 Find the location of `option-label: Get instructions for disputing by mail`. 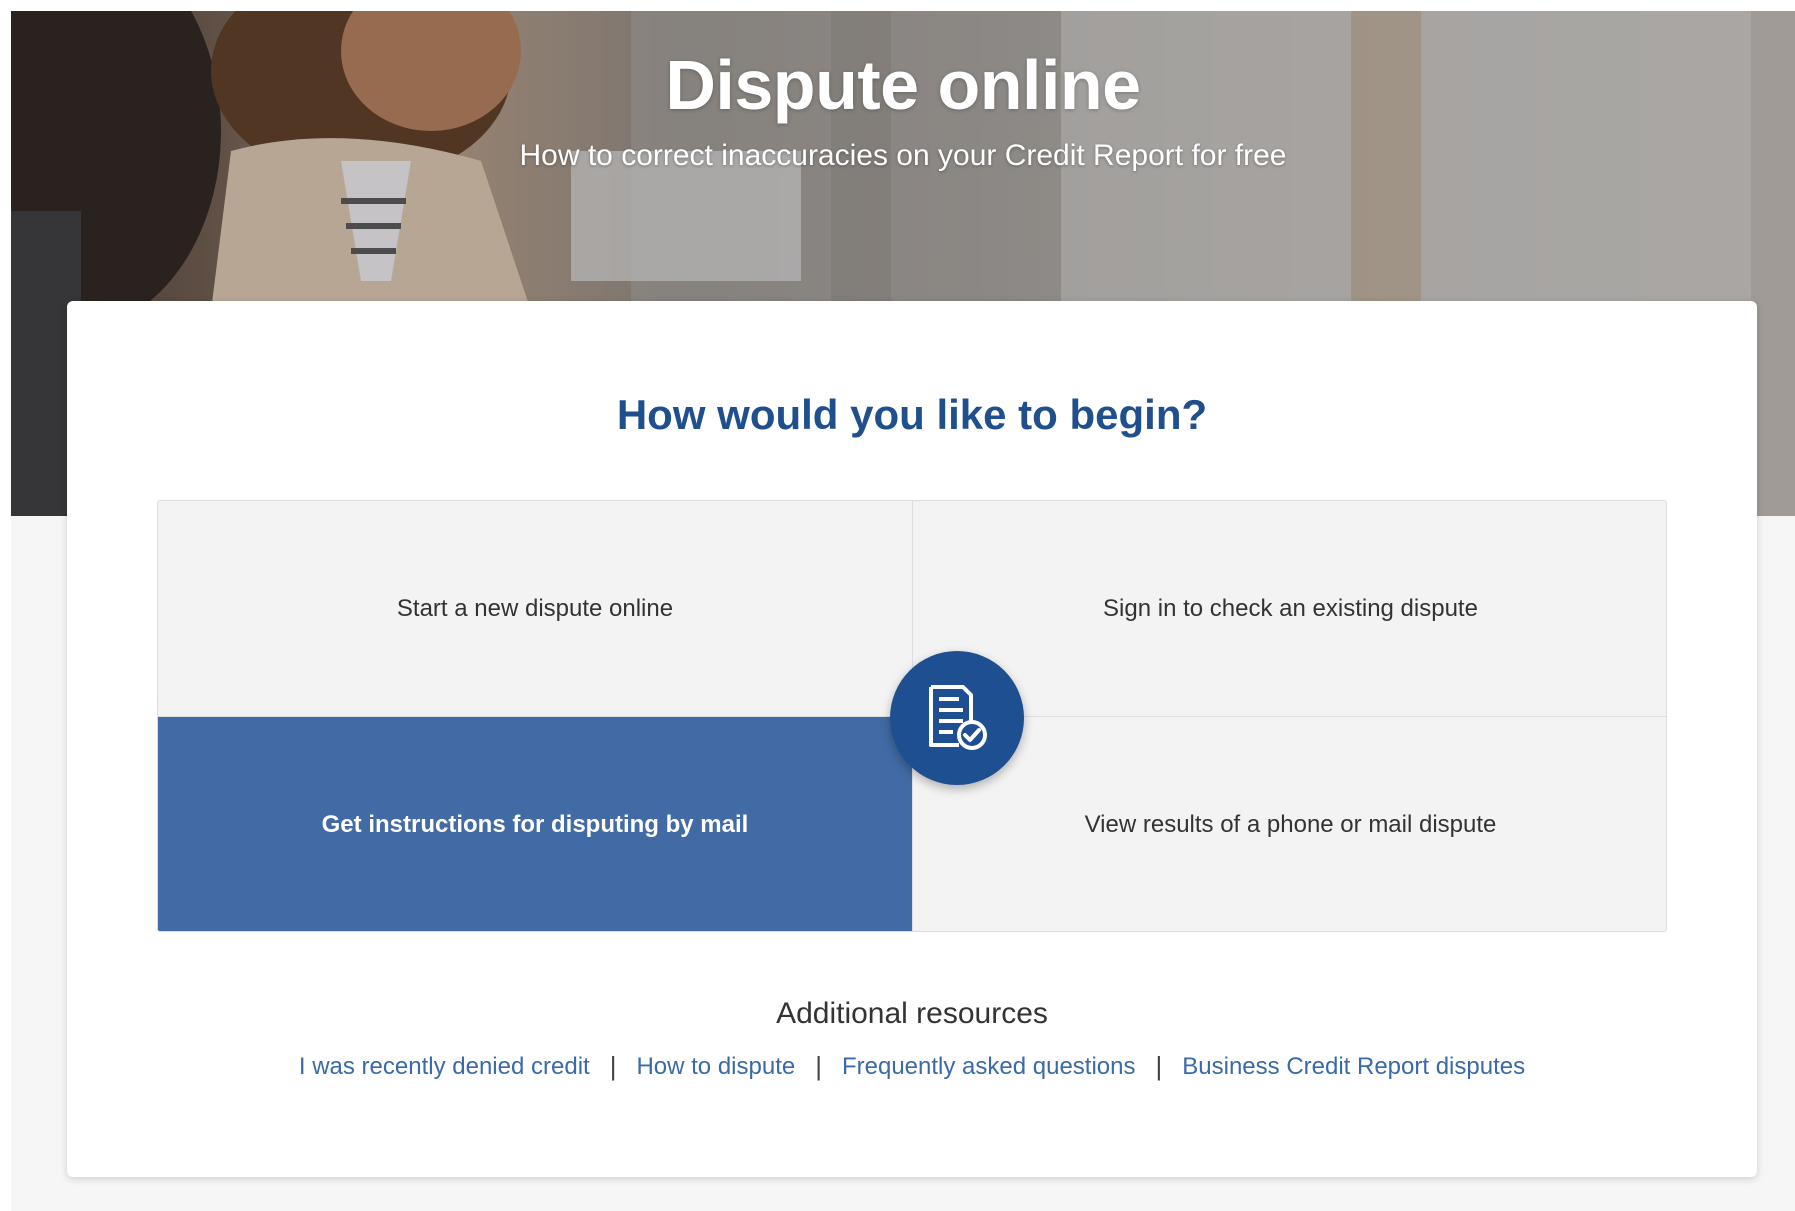

option-label: Get instructions for disputing by mail is located at coordinates (535, 824).